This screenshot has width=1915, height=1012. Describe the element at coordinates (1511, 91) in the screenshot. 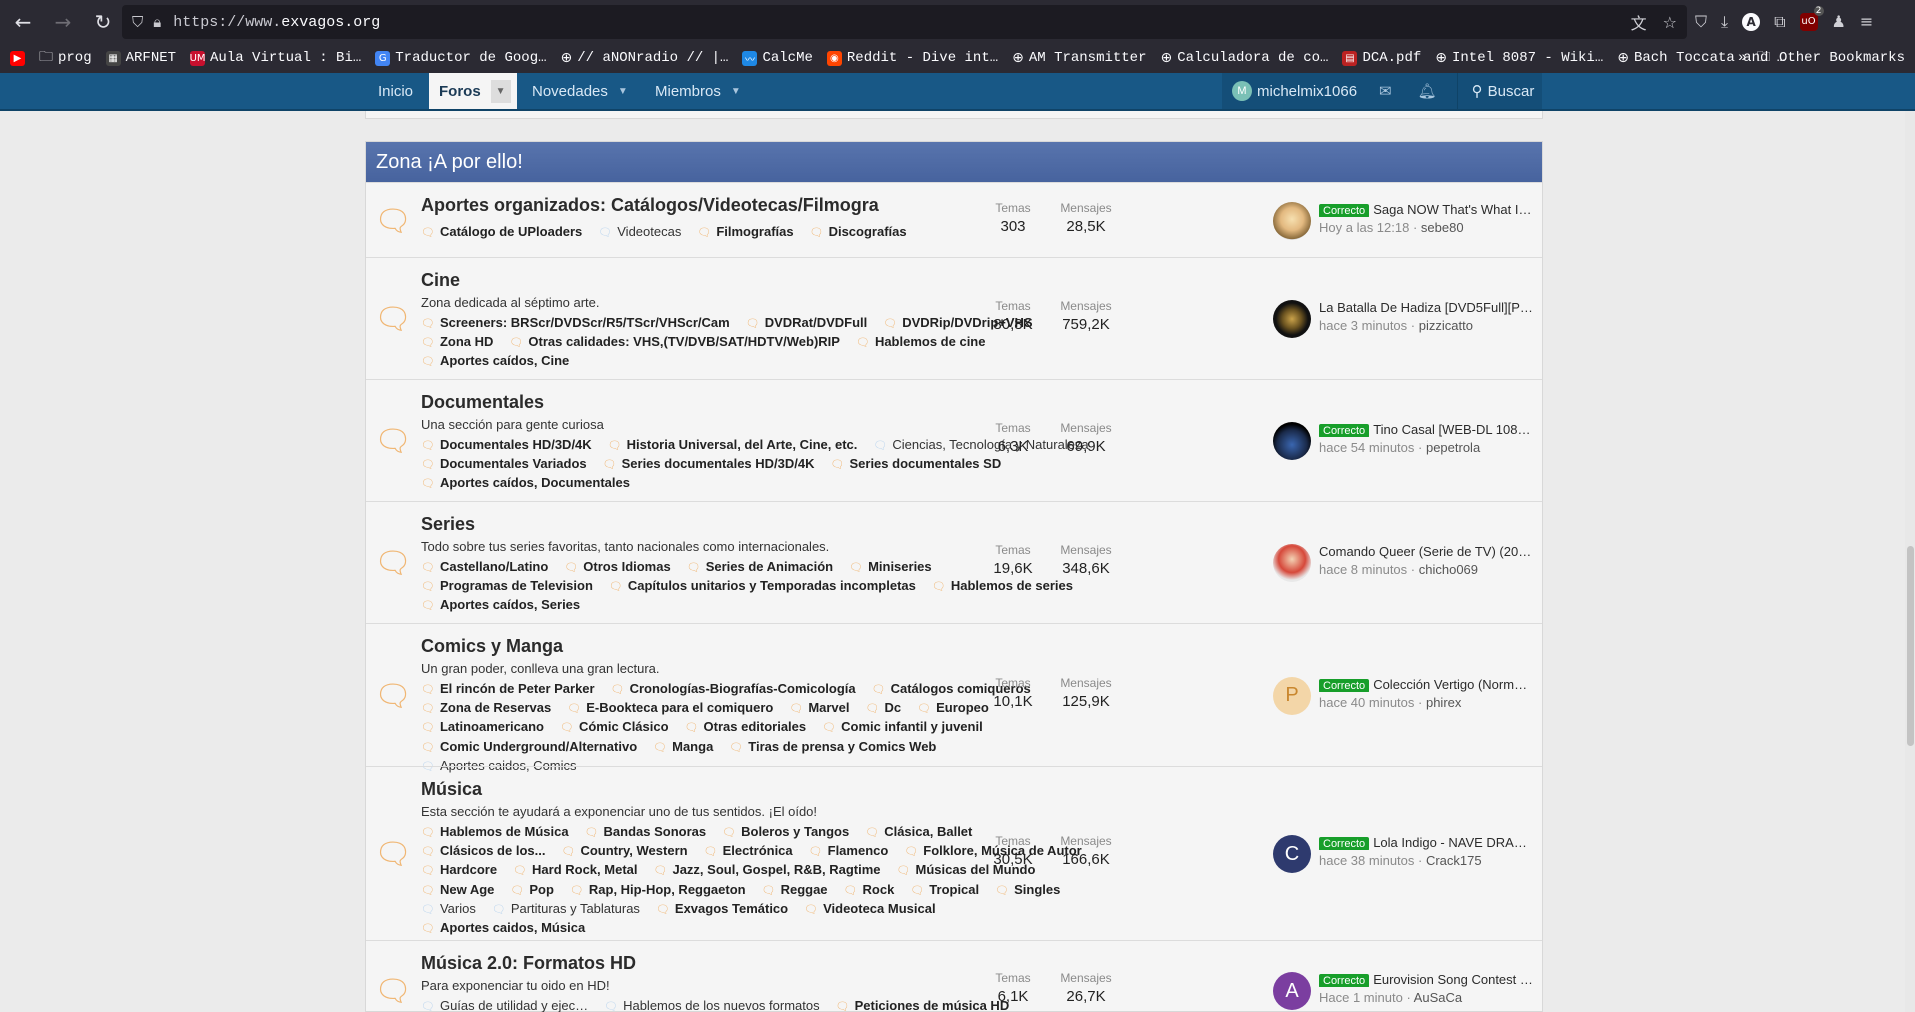

I see `search-button: Buscar` at that location.